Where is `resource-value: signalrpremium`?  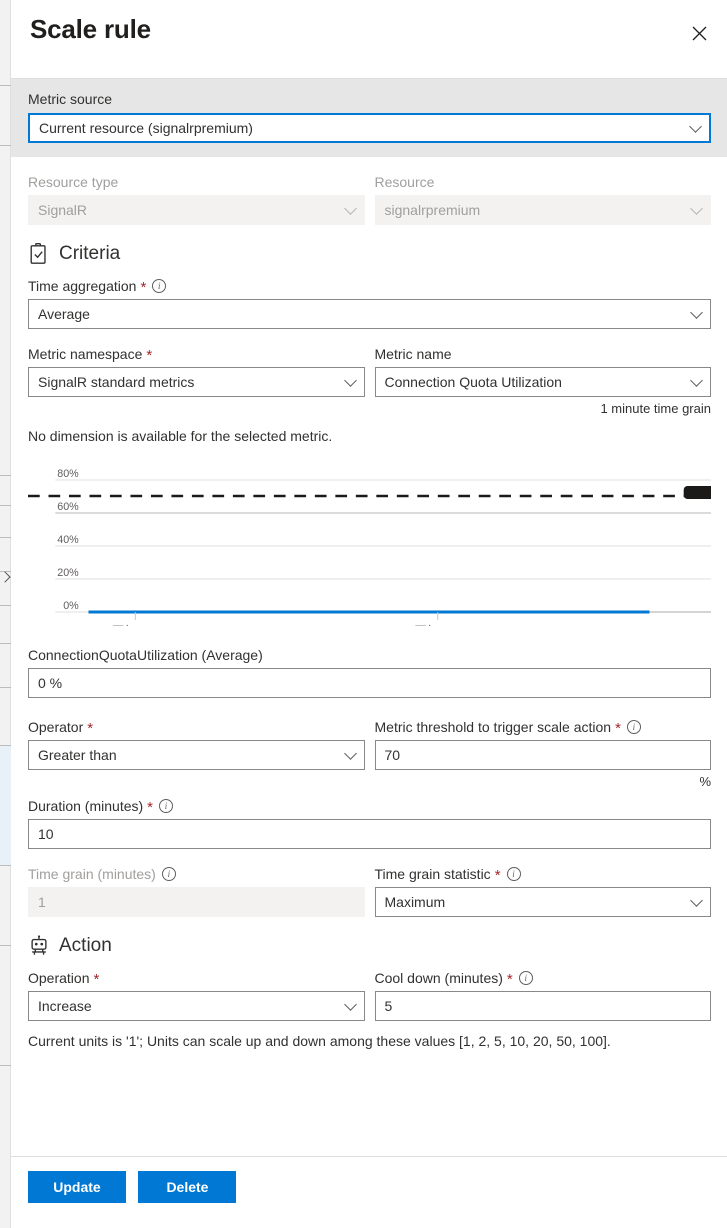 resource-value: signalrpremium is located at coordinates (432, 210).